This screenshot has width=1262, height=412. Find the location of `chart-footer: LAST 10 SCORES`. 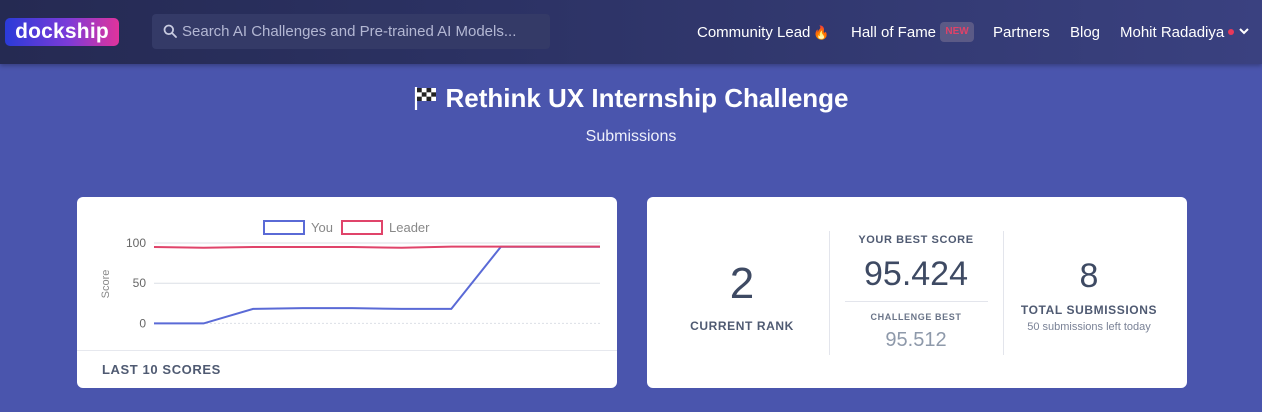

chart-footer: LAST 10 SCORES is located at coordinates (347, 369).